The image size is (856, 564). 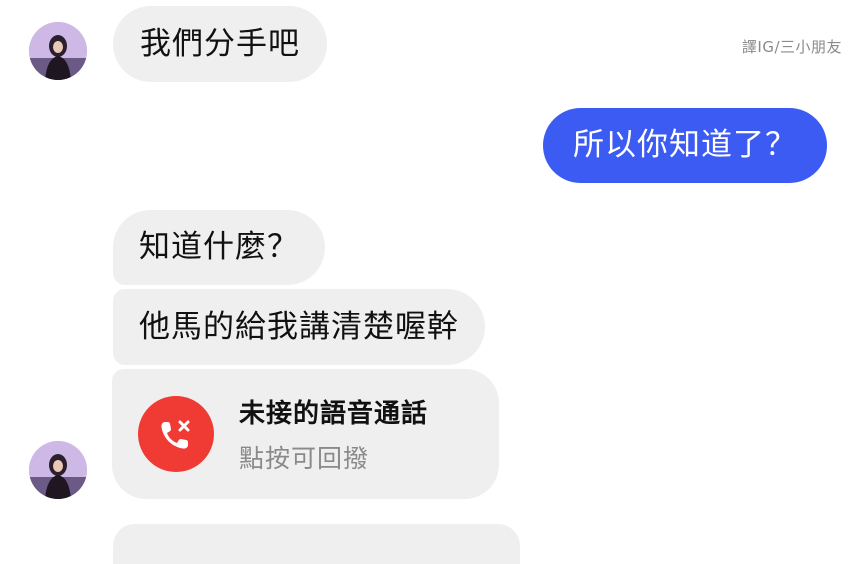 What do you see at coordinates (316, 544) in the screenshot?
I see `message-bubble-partial` at bounding box center [316, 544].